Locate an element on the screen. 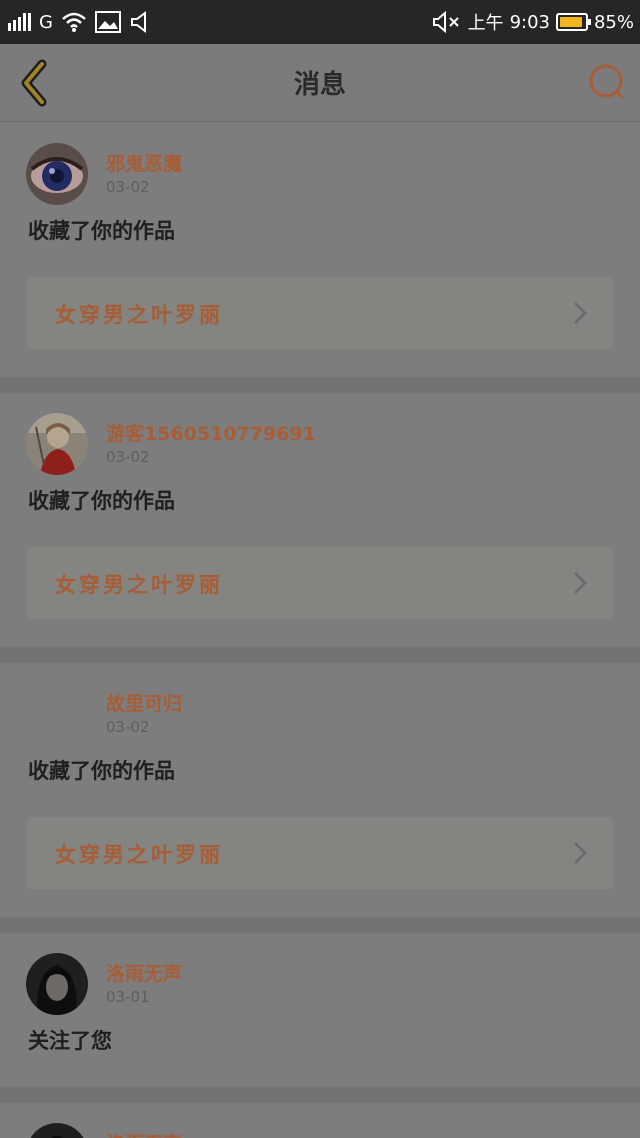 This screenshot has height=1138, width=640. speaker-notification-icon is located at coordinates (138, 22).